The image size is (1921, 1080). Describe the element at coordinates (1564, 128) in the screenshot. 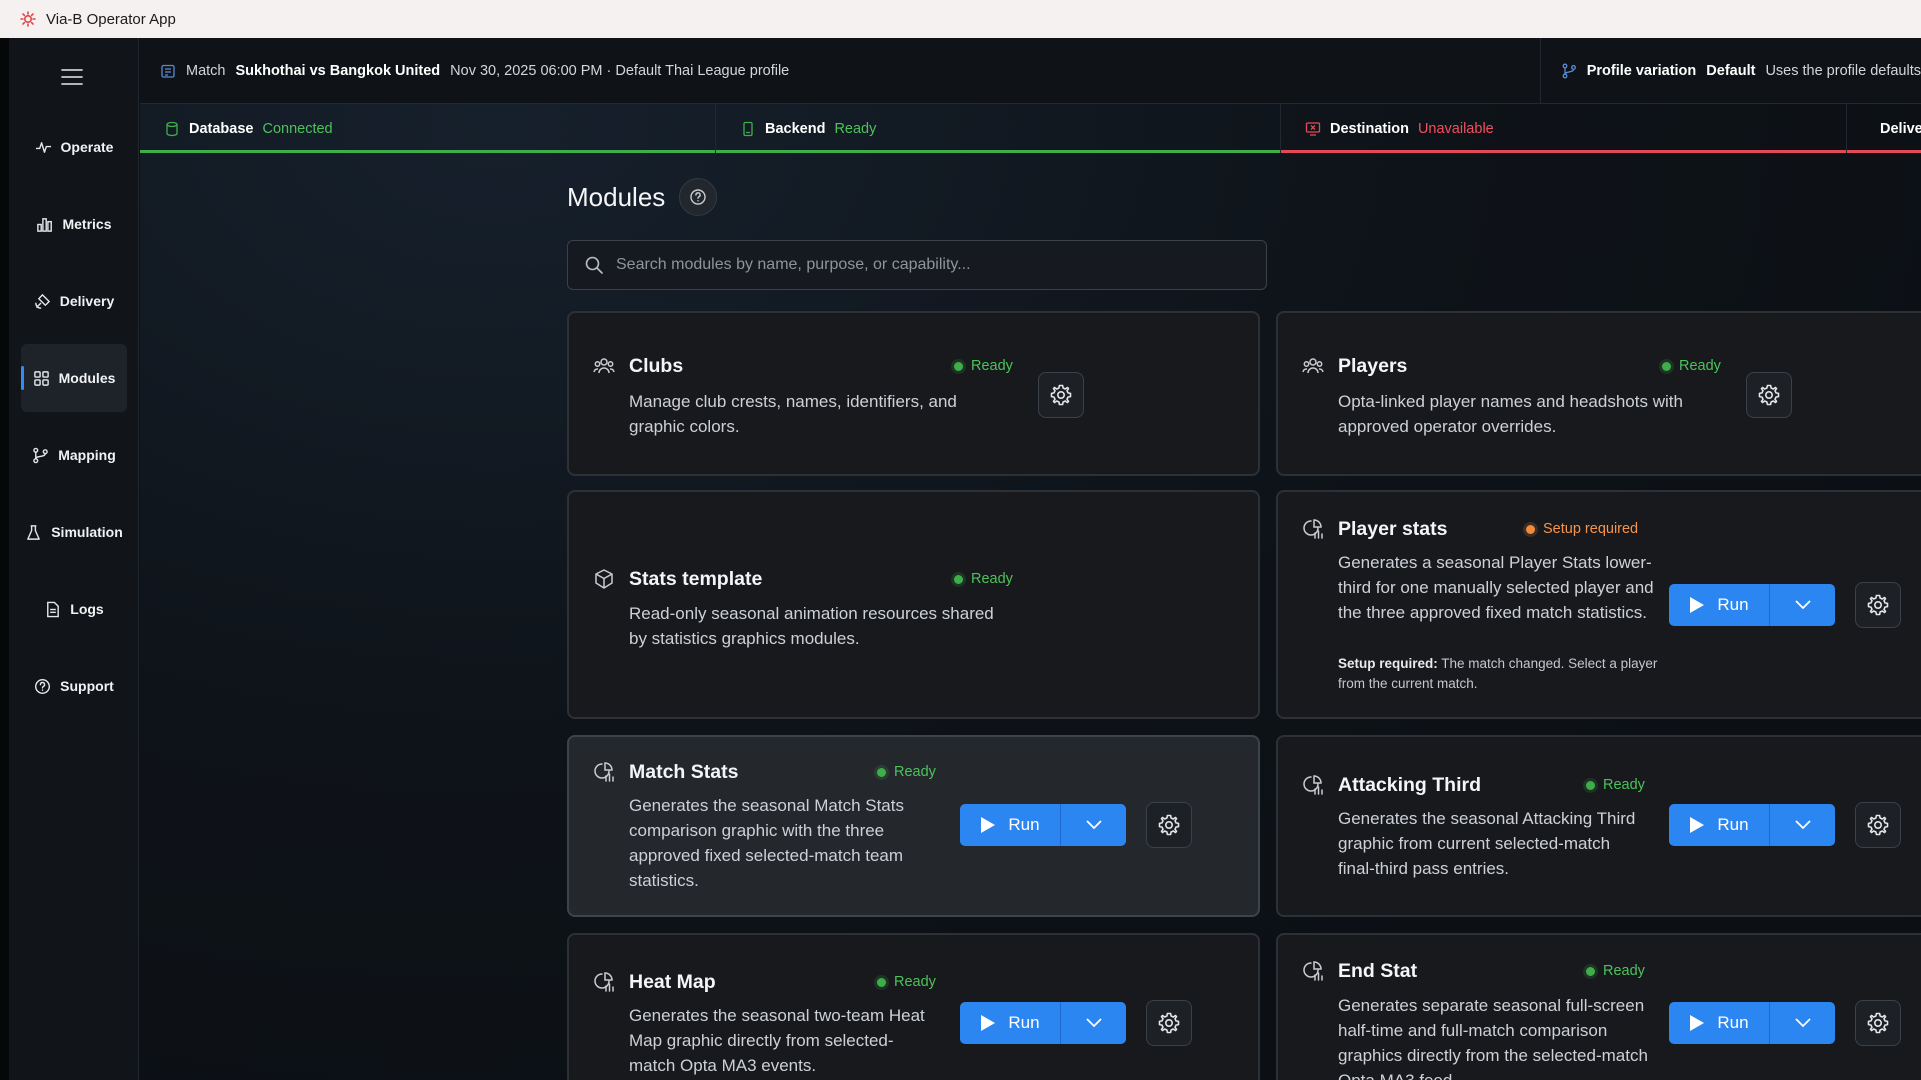

I see `status-destination: Destination Unavailable` at that location.